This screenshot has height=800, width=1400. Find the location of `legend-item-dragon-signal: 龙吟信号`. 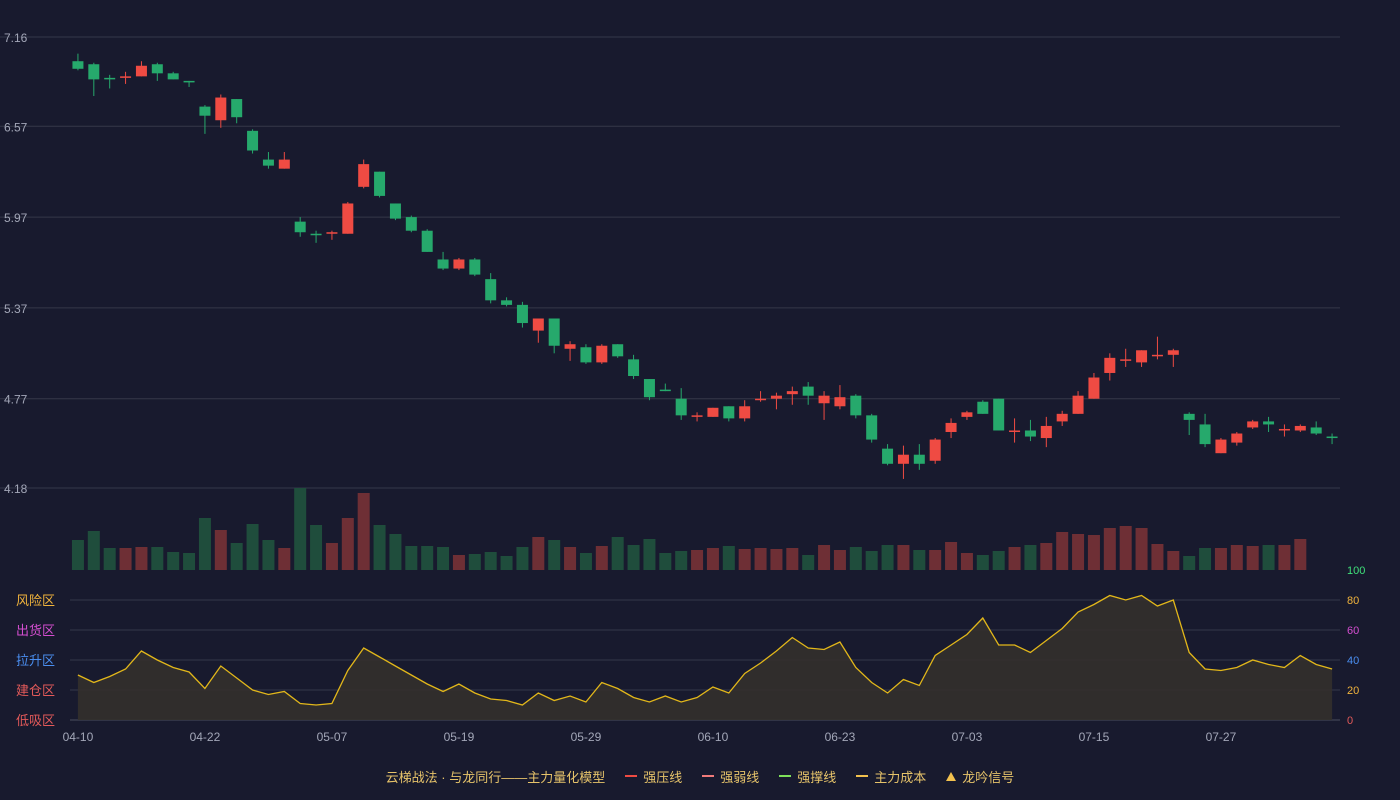

legend-item-dragon-signal: 龙吟信号 is located at coordinates (980, 776).